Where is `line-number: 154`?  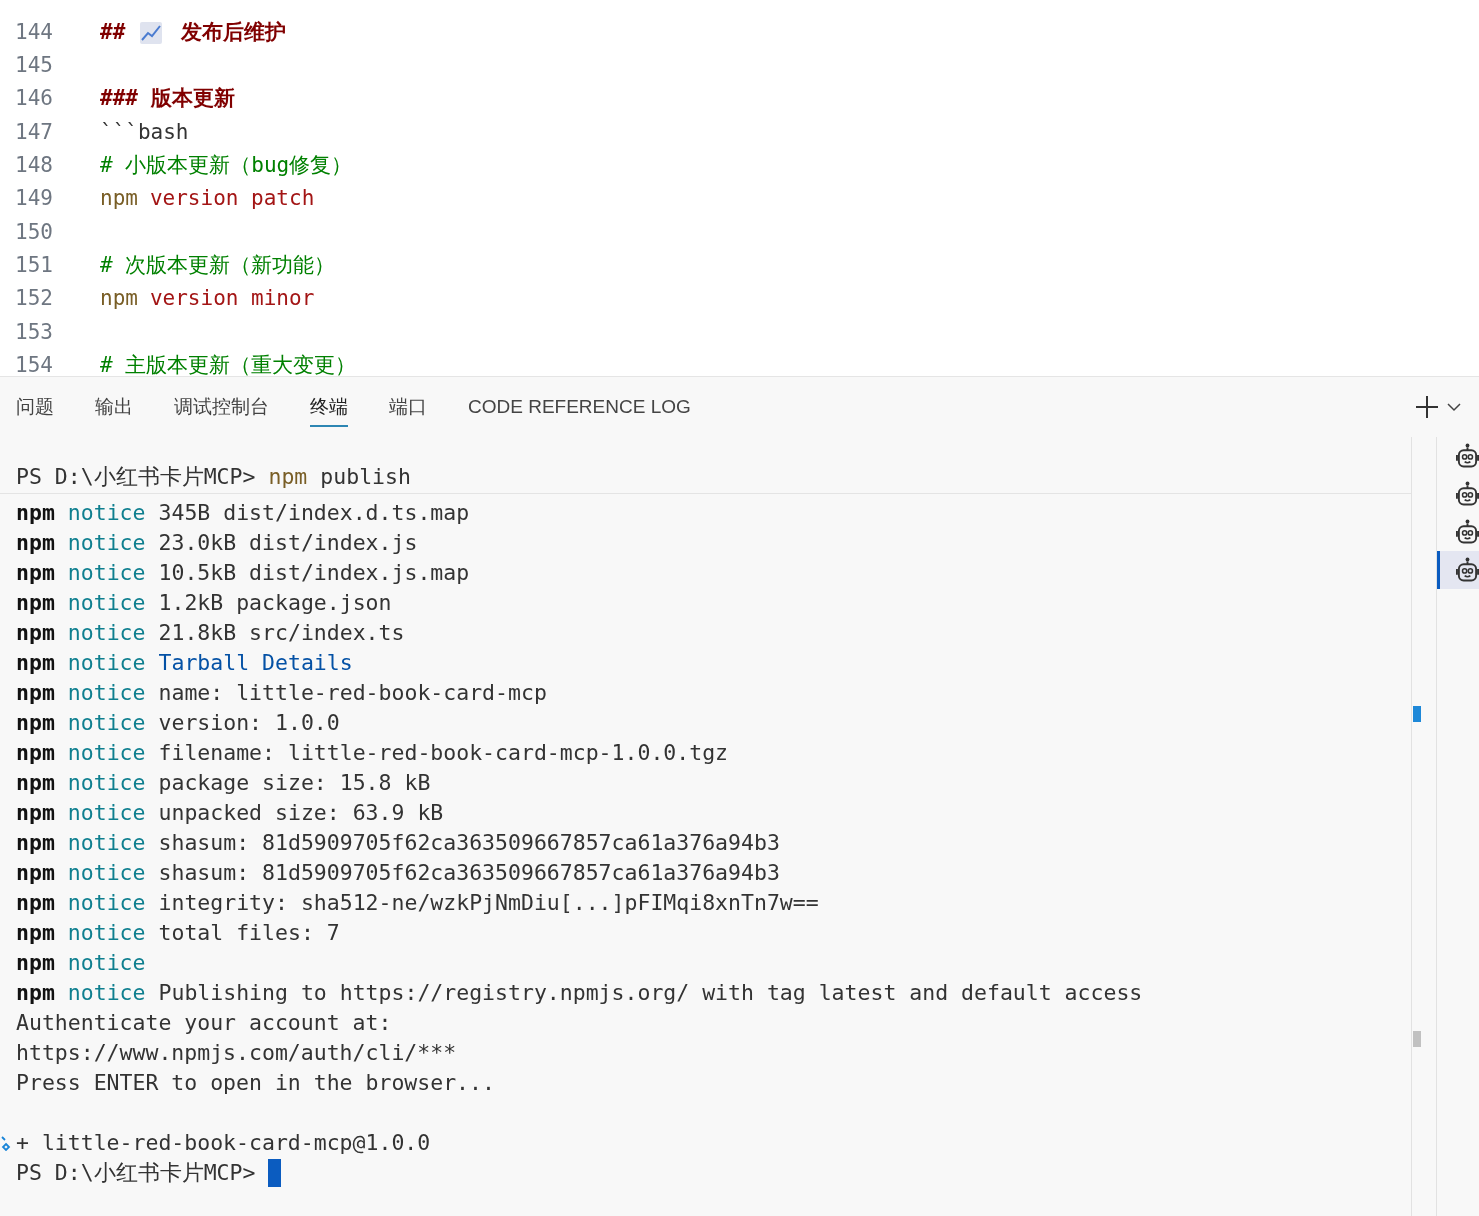 line-number: 154 is located at coordinates (34, 363).